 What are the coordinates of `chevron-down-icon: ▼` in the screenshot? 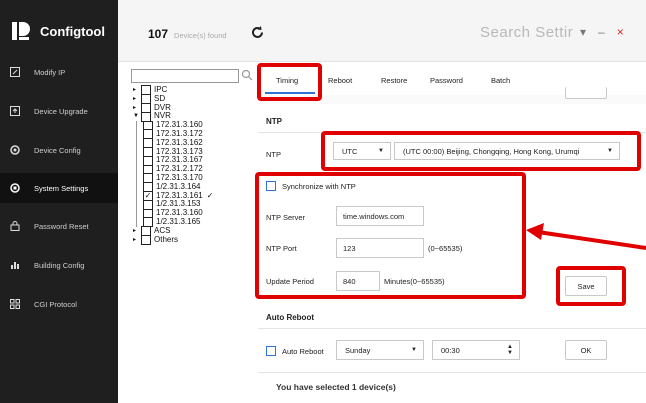 It's located at (414, 350).